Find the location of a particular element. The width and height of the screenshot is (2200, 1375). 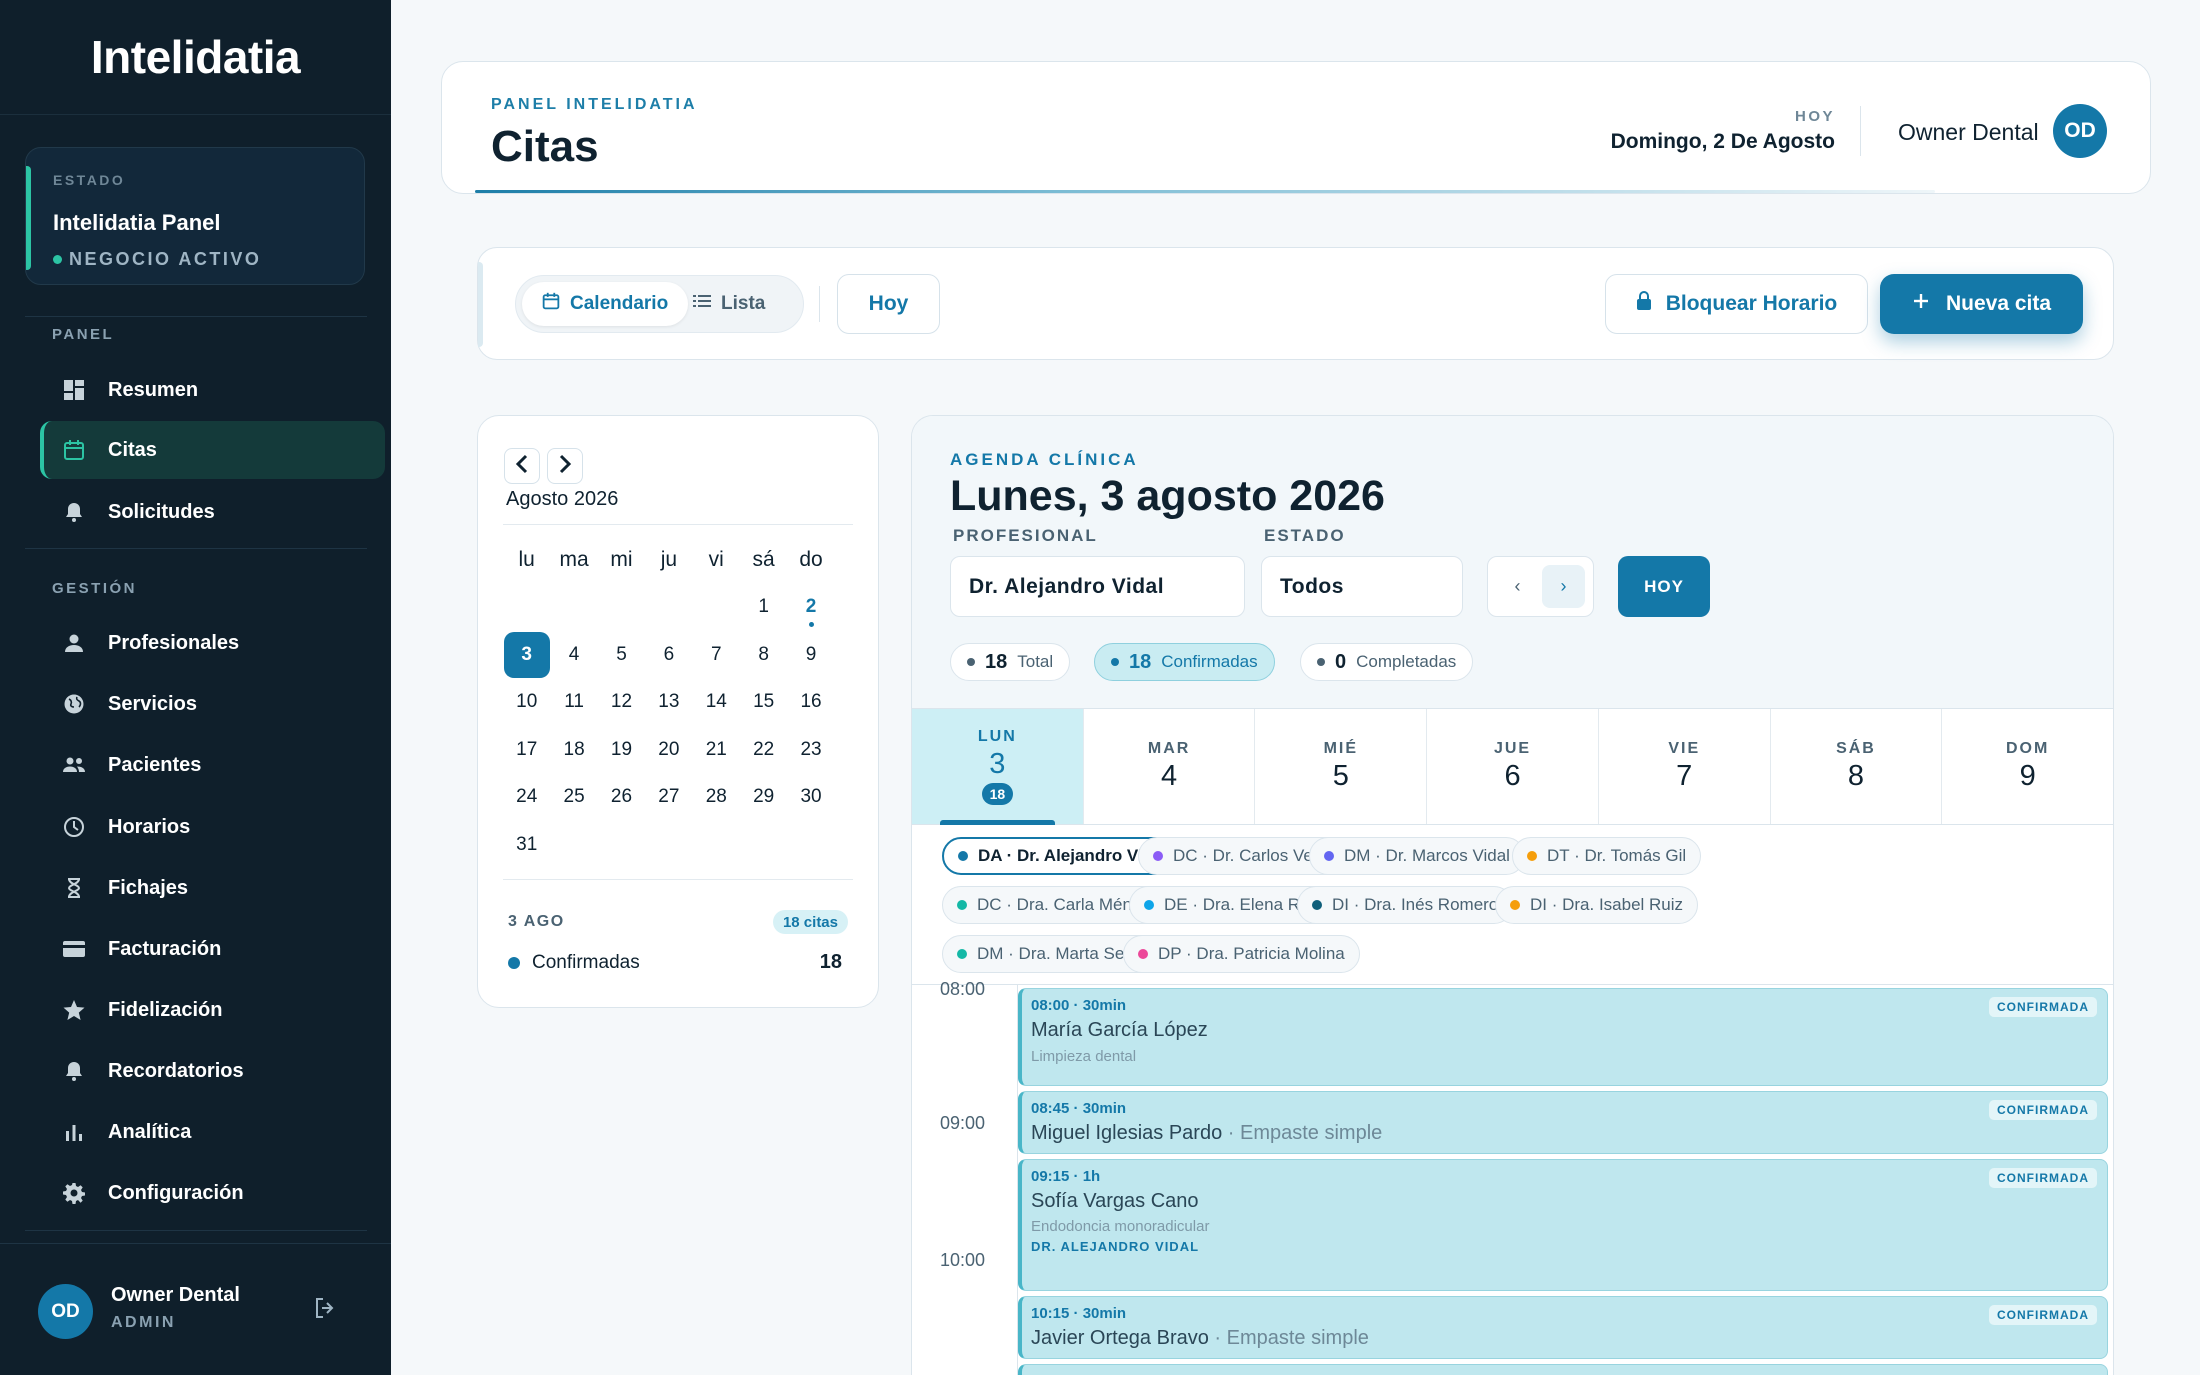

calendar-day: 22 is located at coordinates (763, 750).